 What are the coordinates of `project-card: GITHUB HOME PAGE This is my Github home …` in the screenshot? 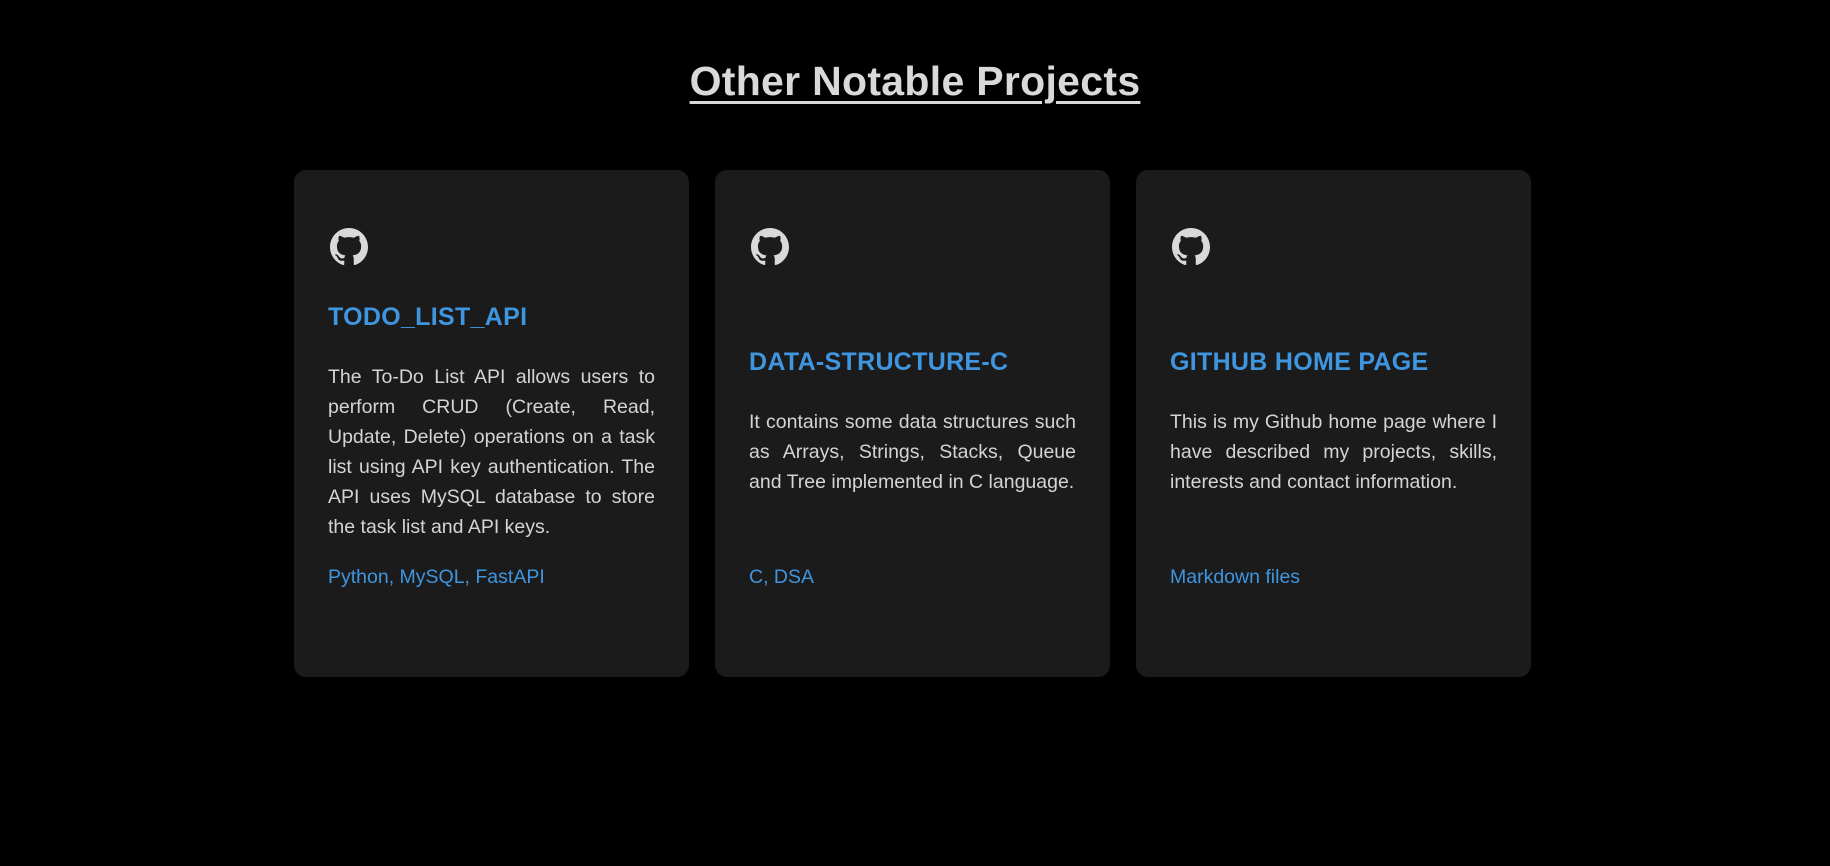 It's located at (1333, 423).